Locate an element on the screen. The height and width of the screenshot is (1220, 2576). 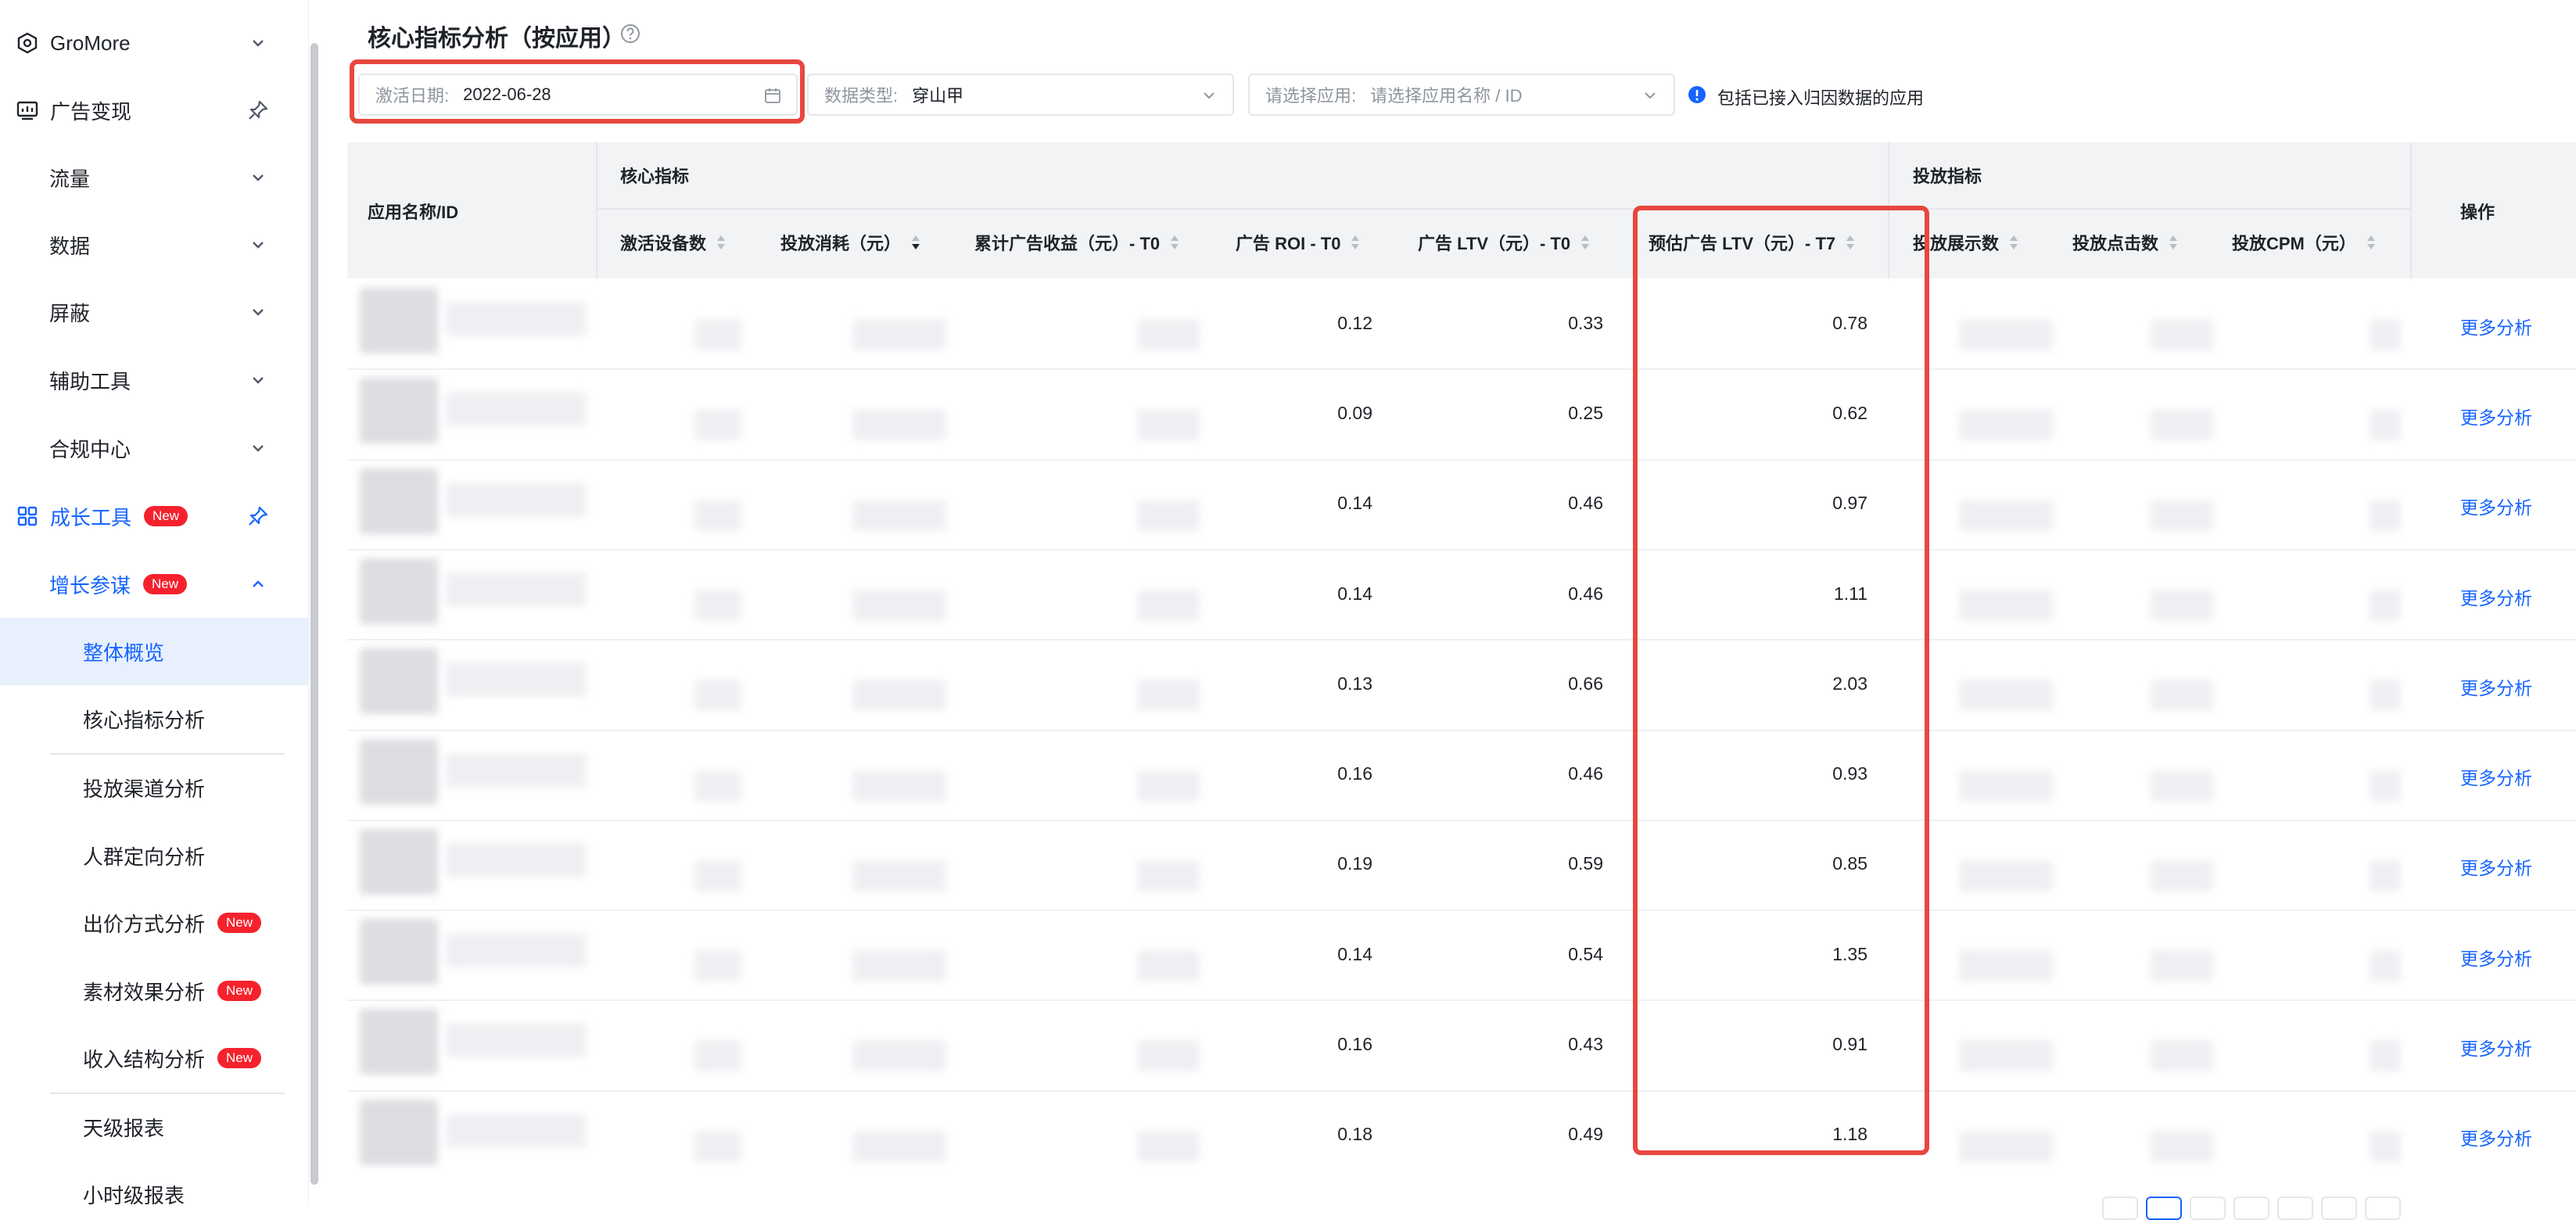
pagination-prev is located at coordinates (2120, 1208).